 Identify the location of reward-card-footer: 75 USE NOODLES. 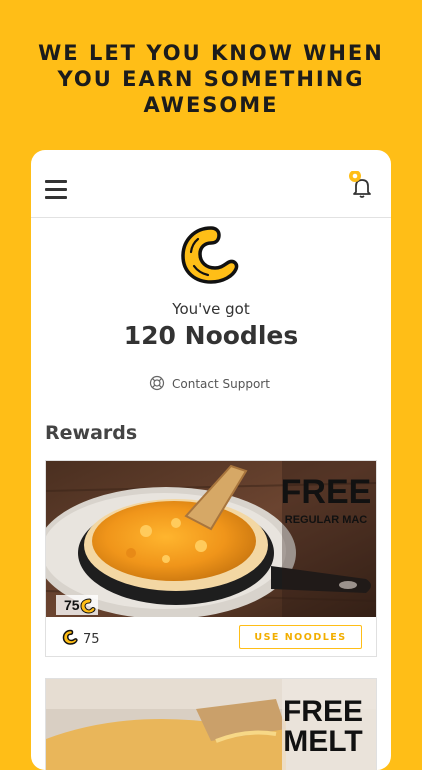
(211, 637).